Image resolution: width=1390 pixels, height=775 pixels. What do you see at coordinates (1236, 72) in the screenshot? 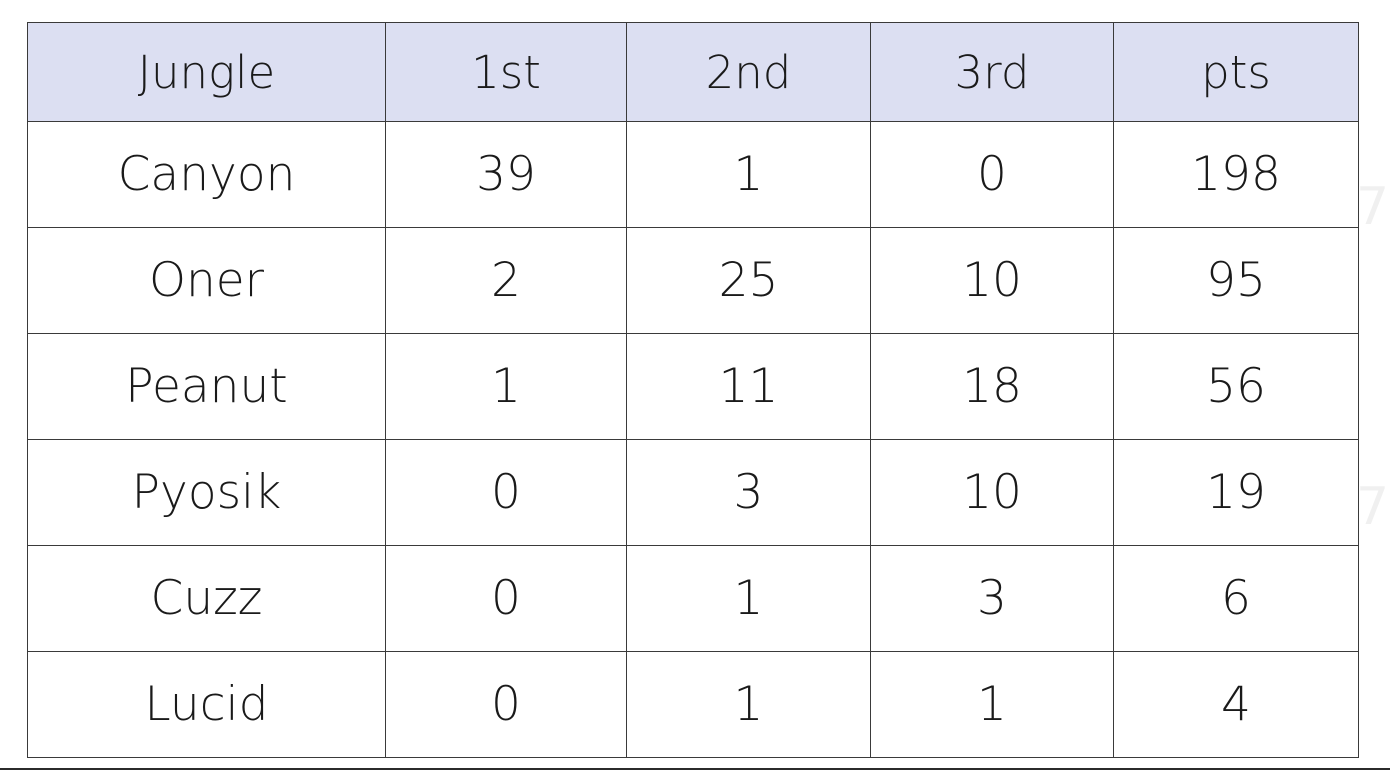
I see `column-header-pts: pts` at bounding box center [1236, 72].